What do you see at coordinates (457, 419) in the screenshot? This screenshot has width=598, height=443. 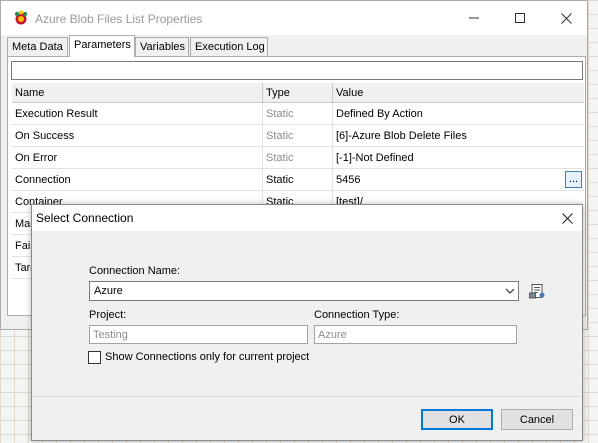 I see `ok-button: OK` at bounding box center [457, 419].